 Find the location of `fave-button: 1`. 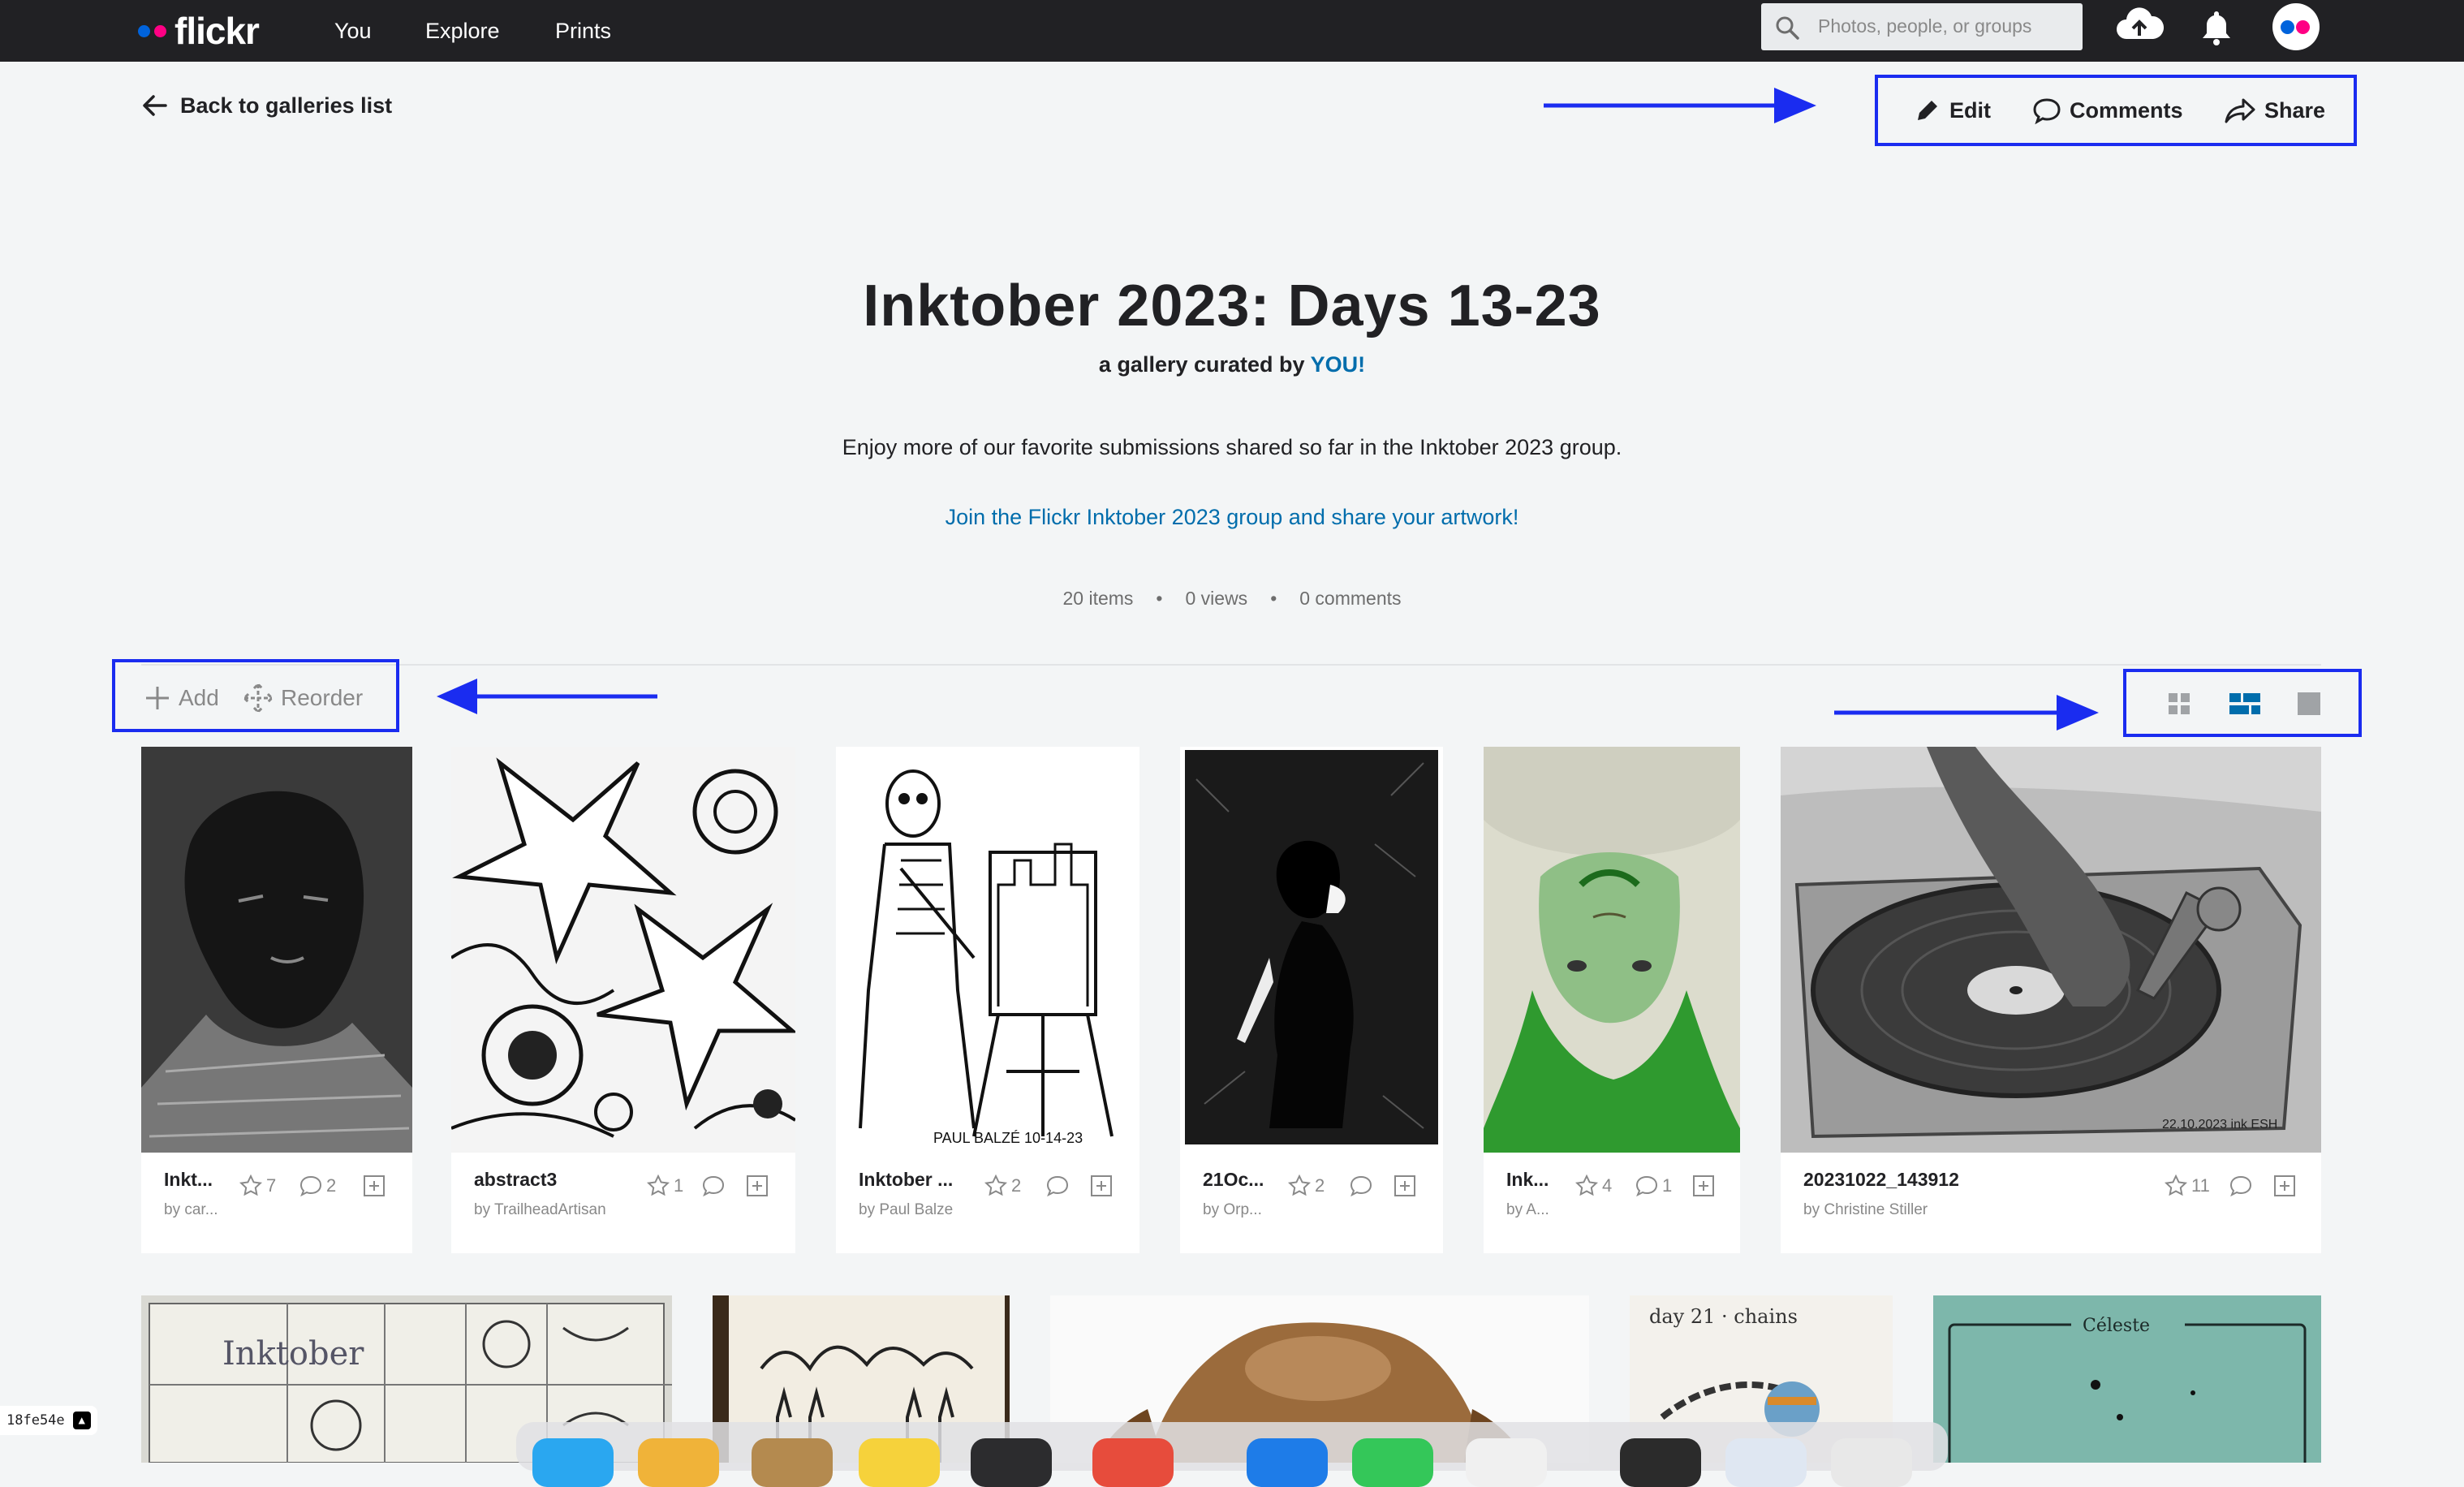

fave-button: 1 is located at coordinates (665, 1186).